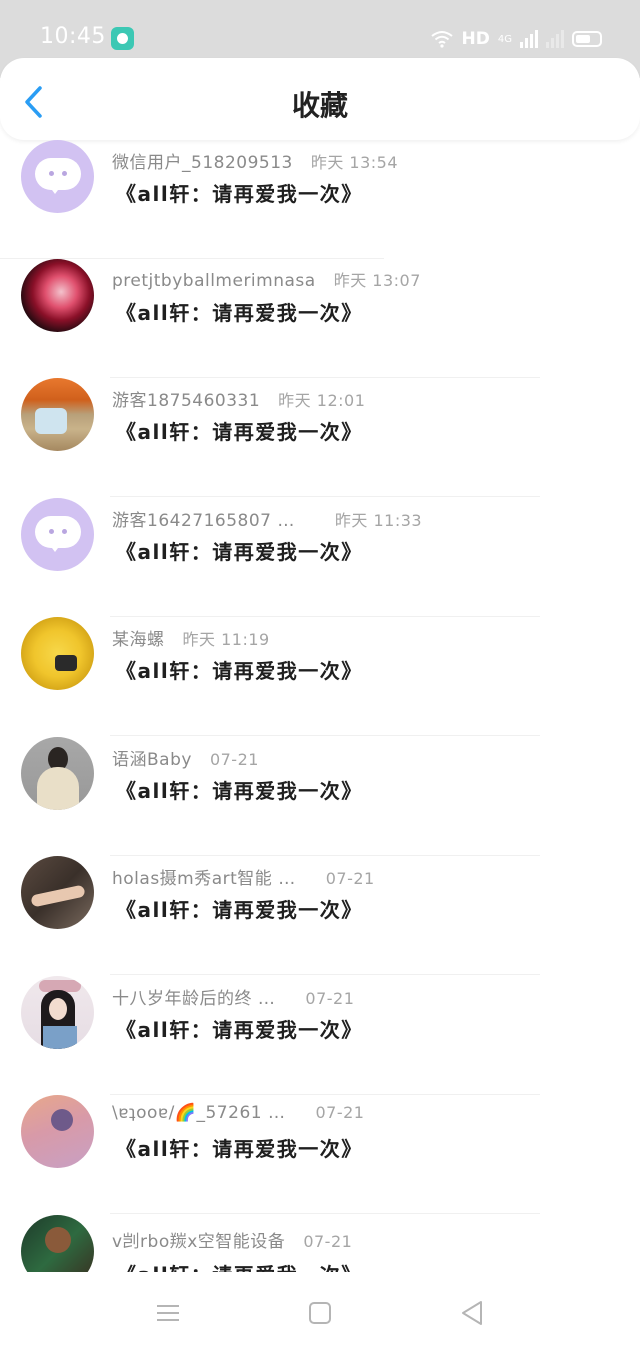 This screenshot has width=640, height=1351. Describe the element at coordinates (322, 400) in the screenshot. I see `timestamp: 昨天 12:01` at that location.